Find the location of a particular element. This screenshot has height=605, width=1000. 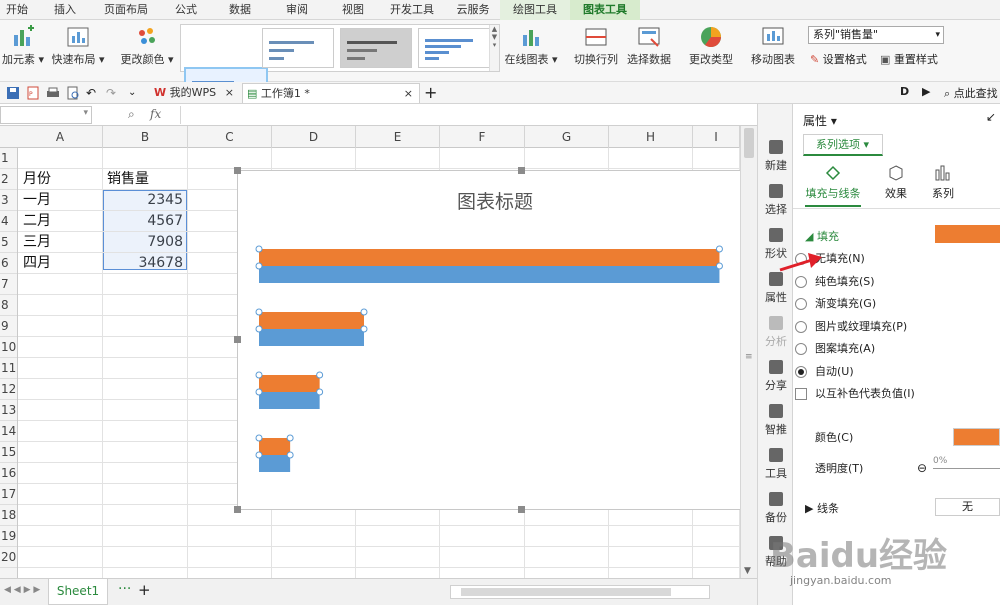

column-header-c: C is located at coordinates (230, 137).